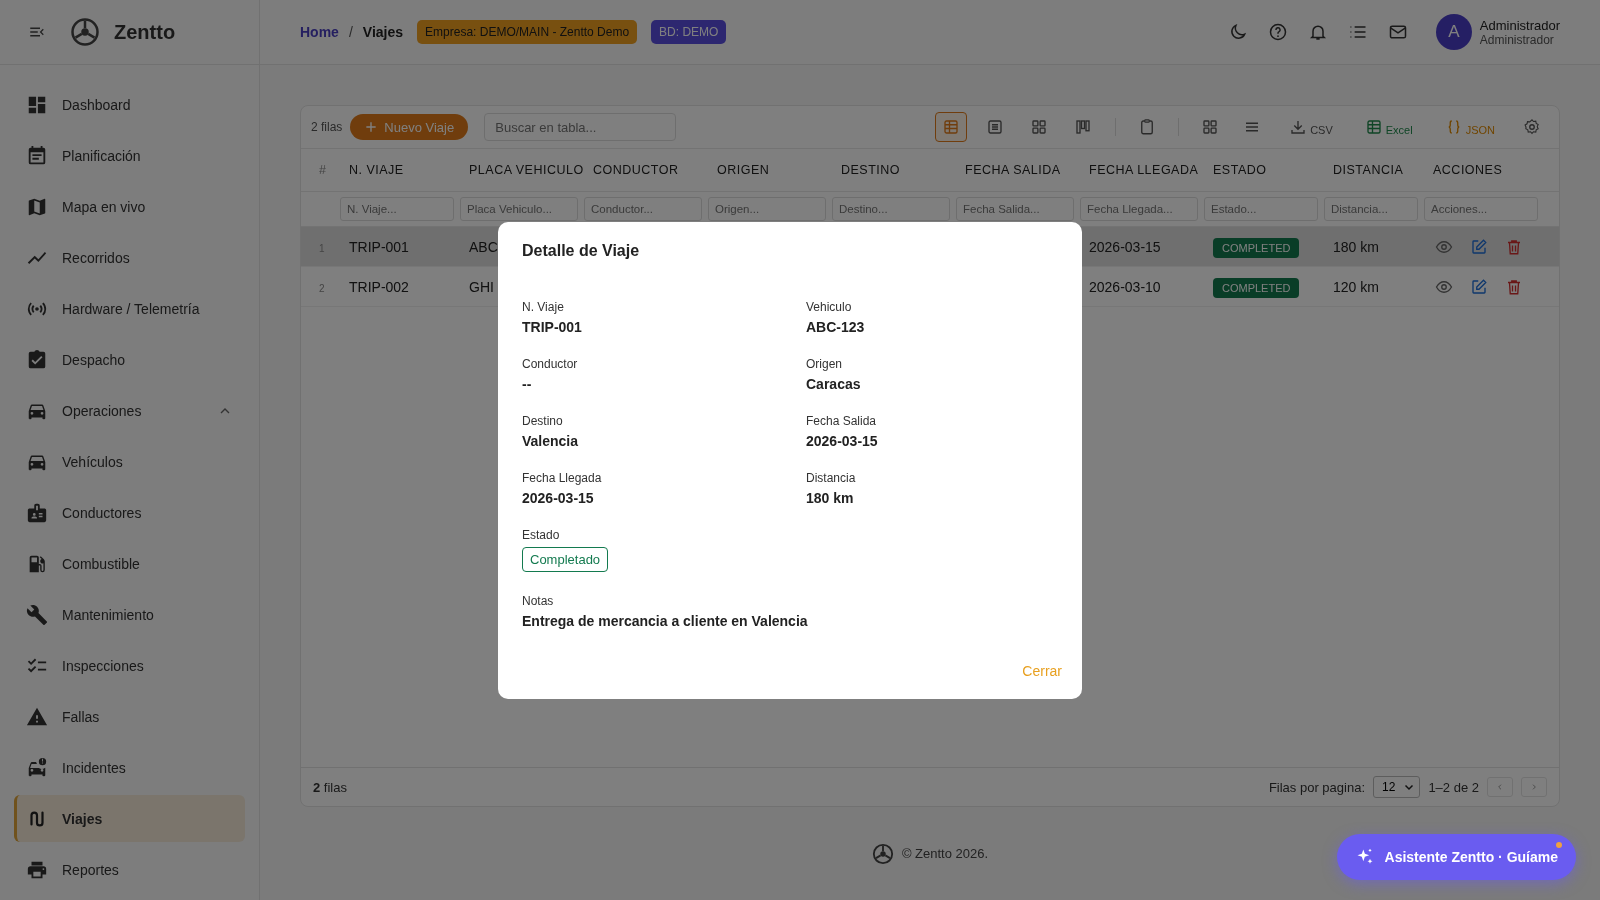  What do you see at coordinates (145, 32) in the screenshot?
I see `brand-name: Zentto` at bounding box center [145, 32].